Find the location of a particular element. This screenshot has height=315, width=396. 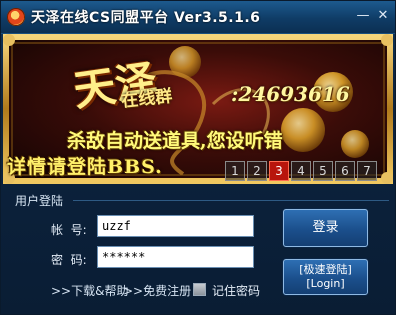

password-field: ****** is located at coordinates (175, 257).